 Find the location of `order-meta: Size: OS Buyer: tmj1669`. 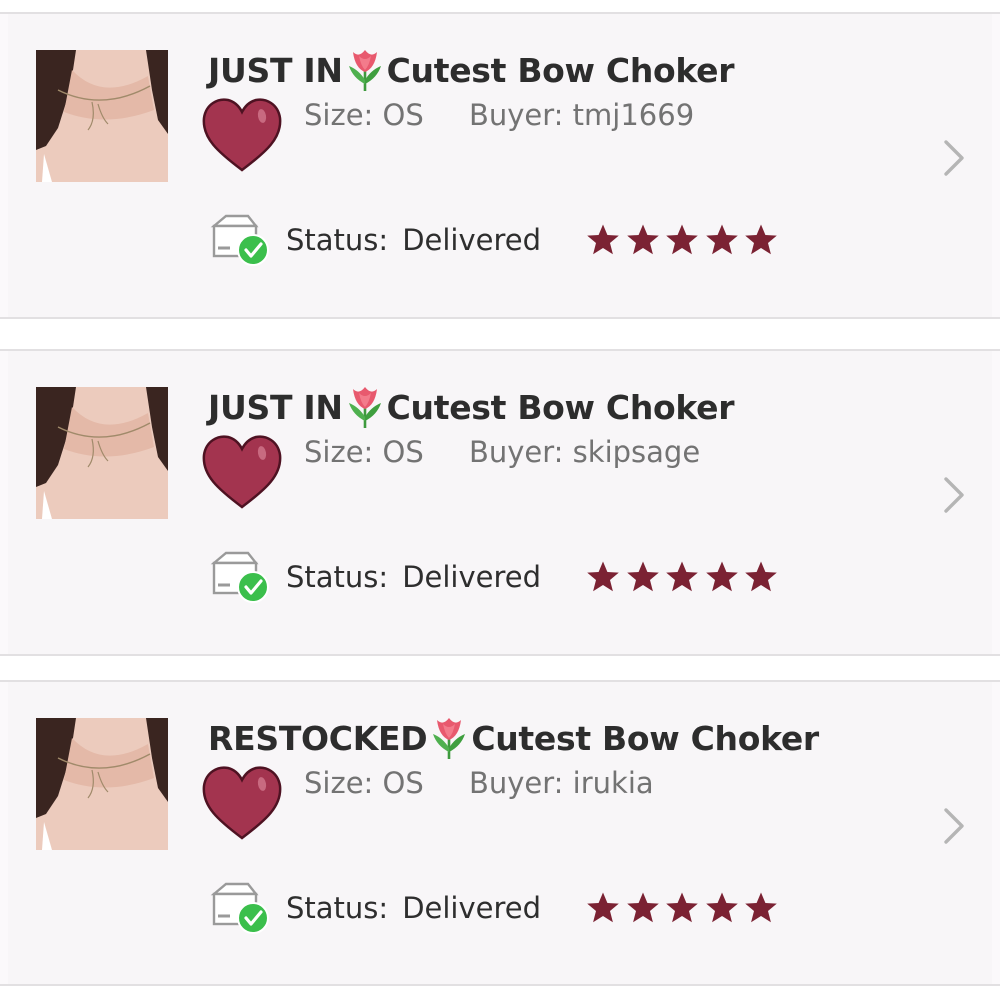

order-meta: Size: OS Buyer: tmj1669 is located at coordinates (499, 115).